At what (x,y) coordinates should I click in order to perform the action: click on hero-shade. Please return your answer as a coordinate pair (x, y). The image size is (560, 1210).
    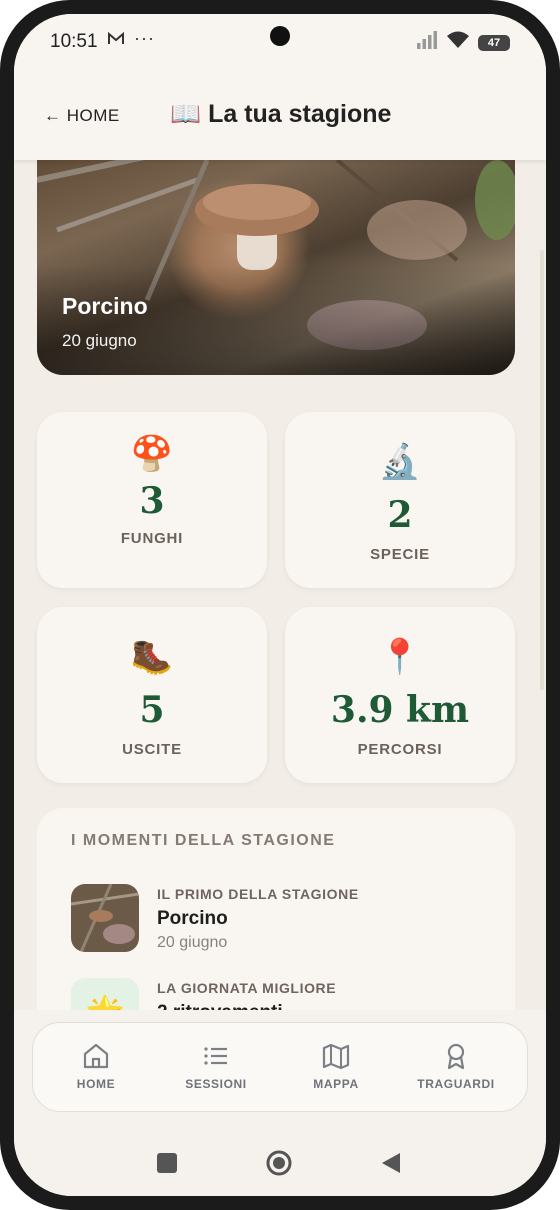
    Looking at the image, I should click on (276, 320).